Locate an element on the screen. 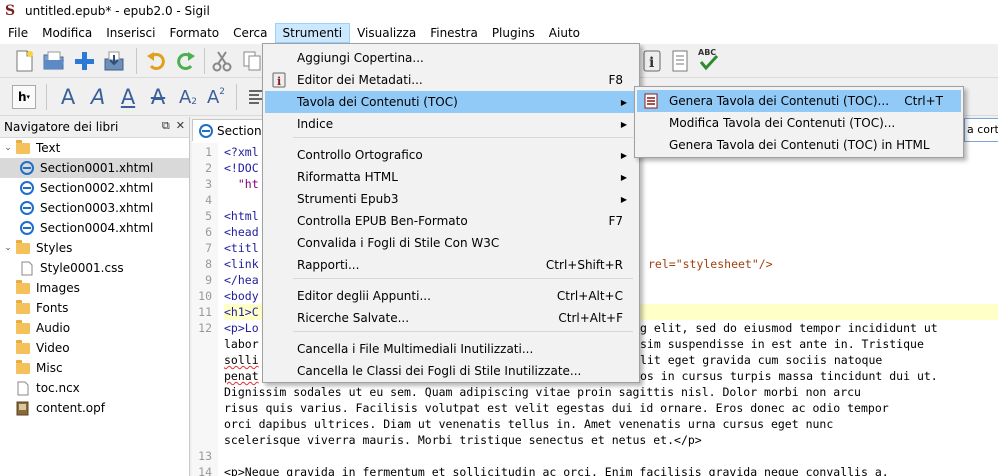 The width and height of the screenshot is (998, 476). strikethrough-a-icon: A is located at coordinates (158, 97).